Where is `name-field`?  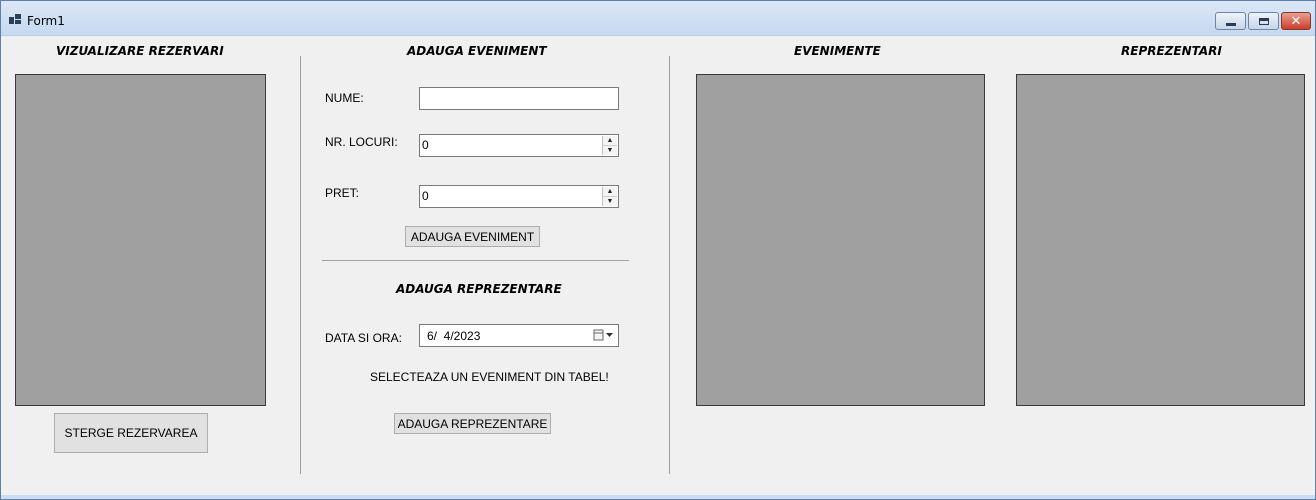
name-field is located at coordinates (519, 98).